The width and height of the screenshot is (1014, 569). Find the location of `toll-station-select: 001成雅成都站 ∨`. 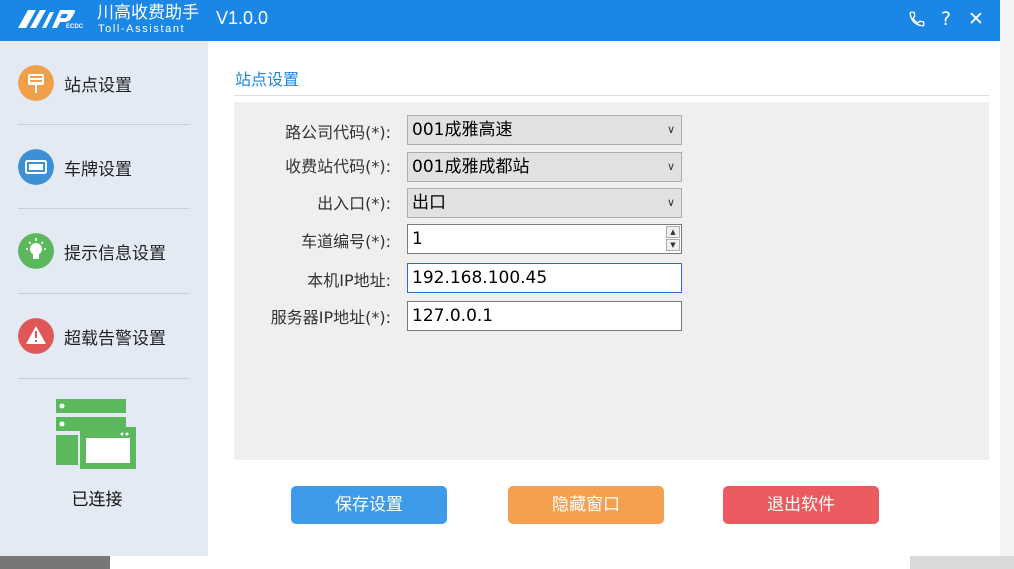

toll-station-select: 001成雅成都站 ∨ is located at coordinates (544, 167).